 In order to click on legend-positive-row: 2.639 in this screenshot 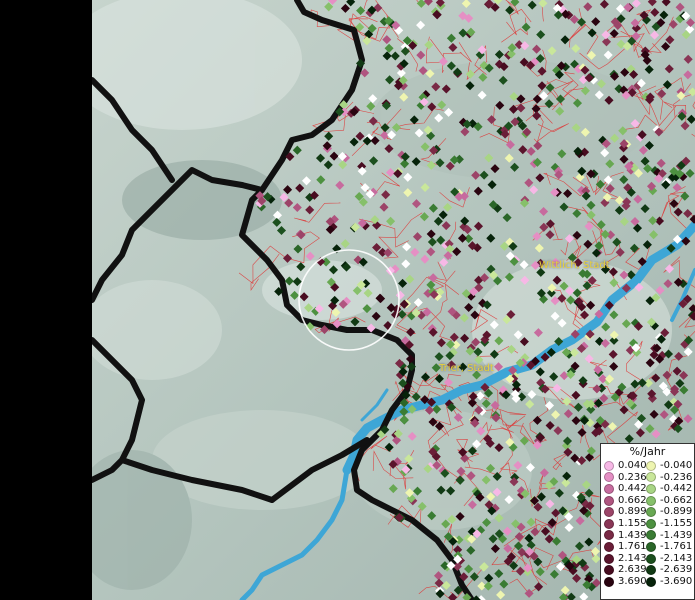, I will do `click(625, 570)`.